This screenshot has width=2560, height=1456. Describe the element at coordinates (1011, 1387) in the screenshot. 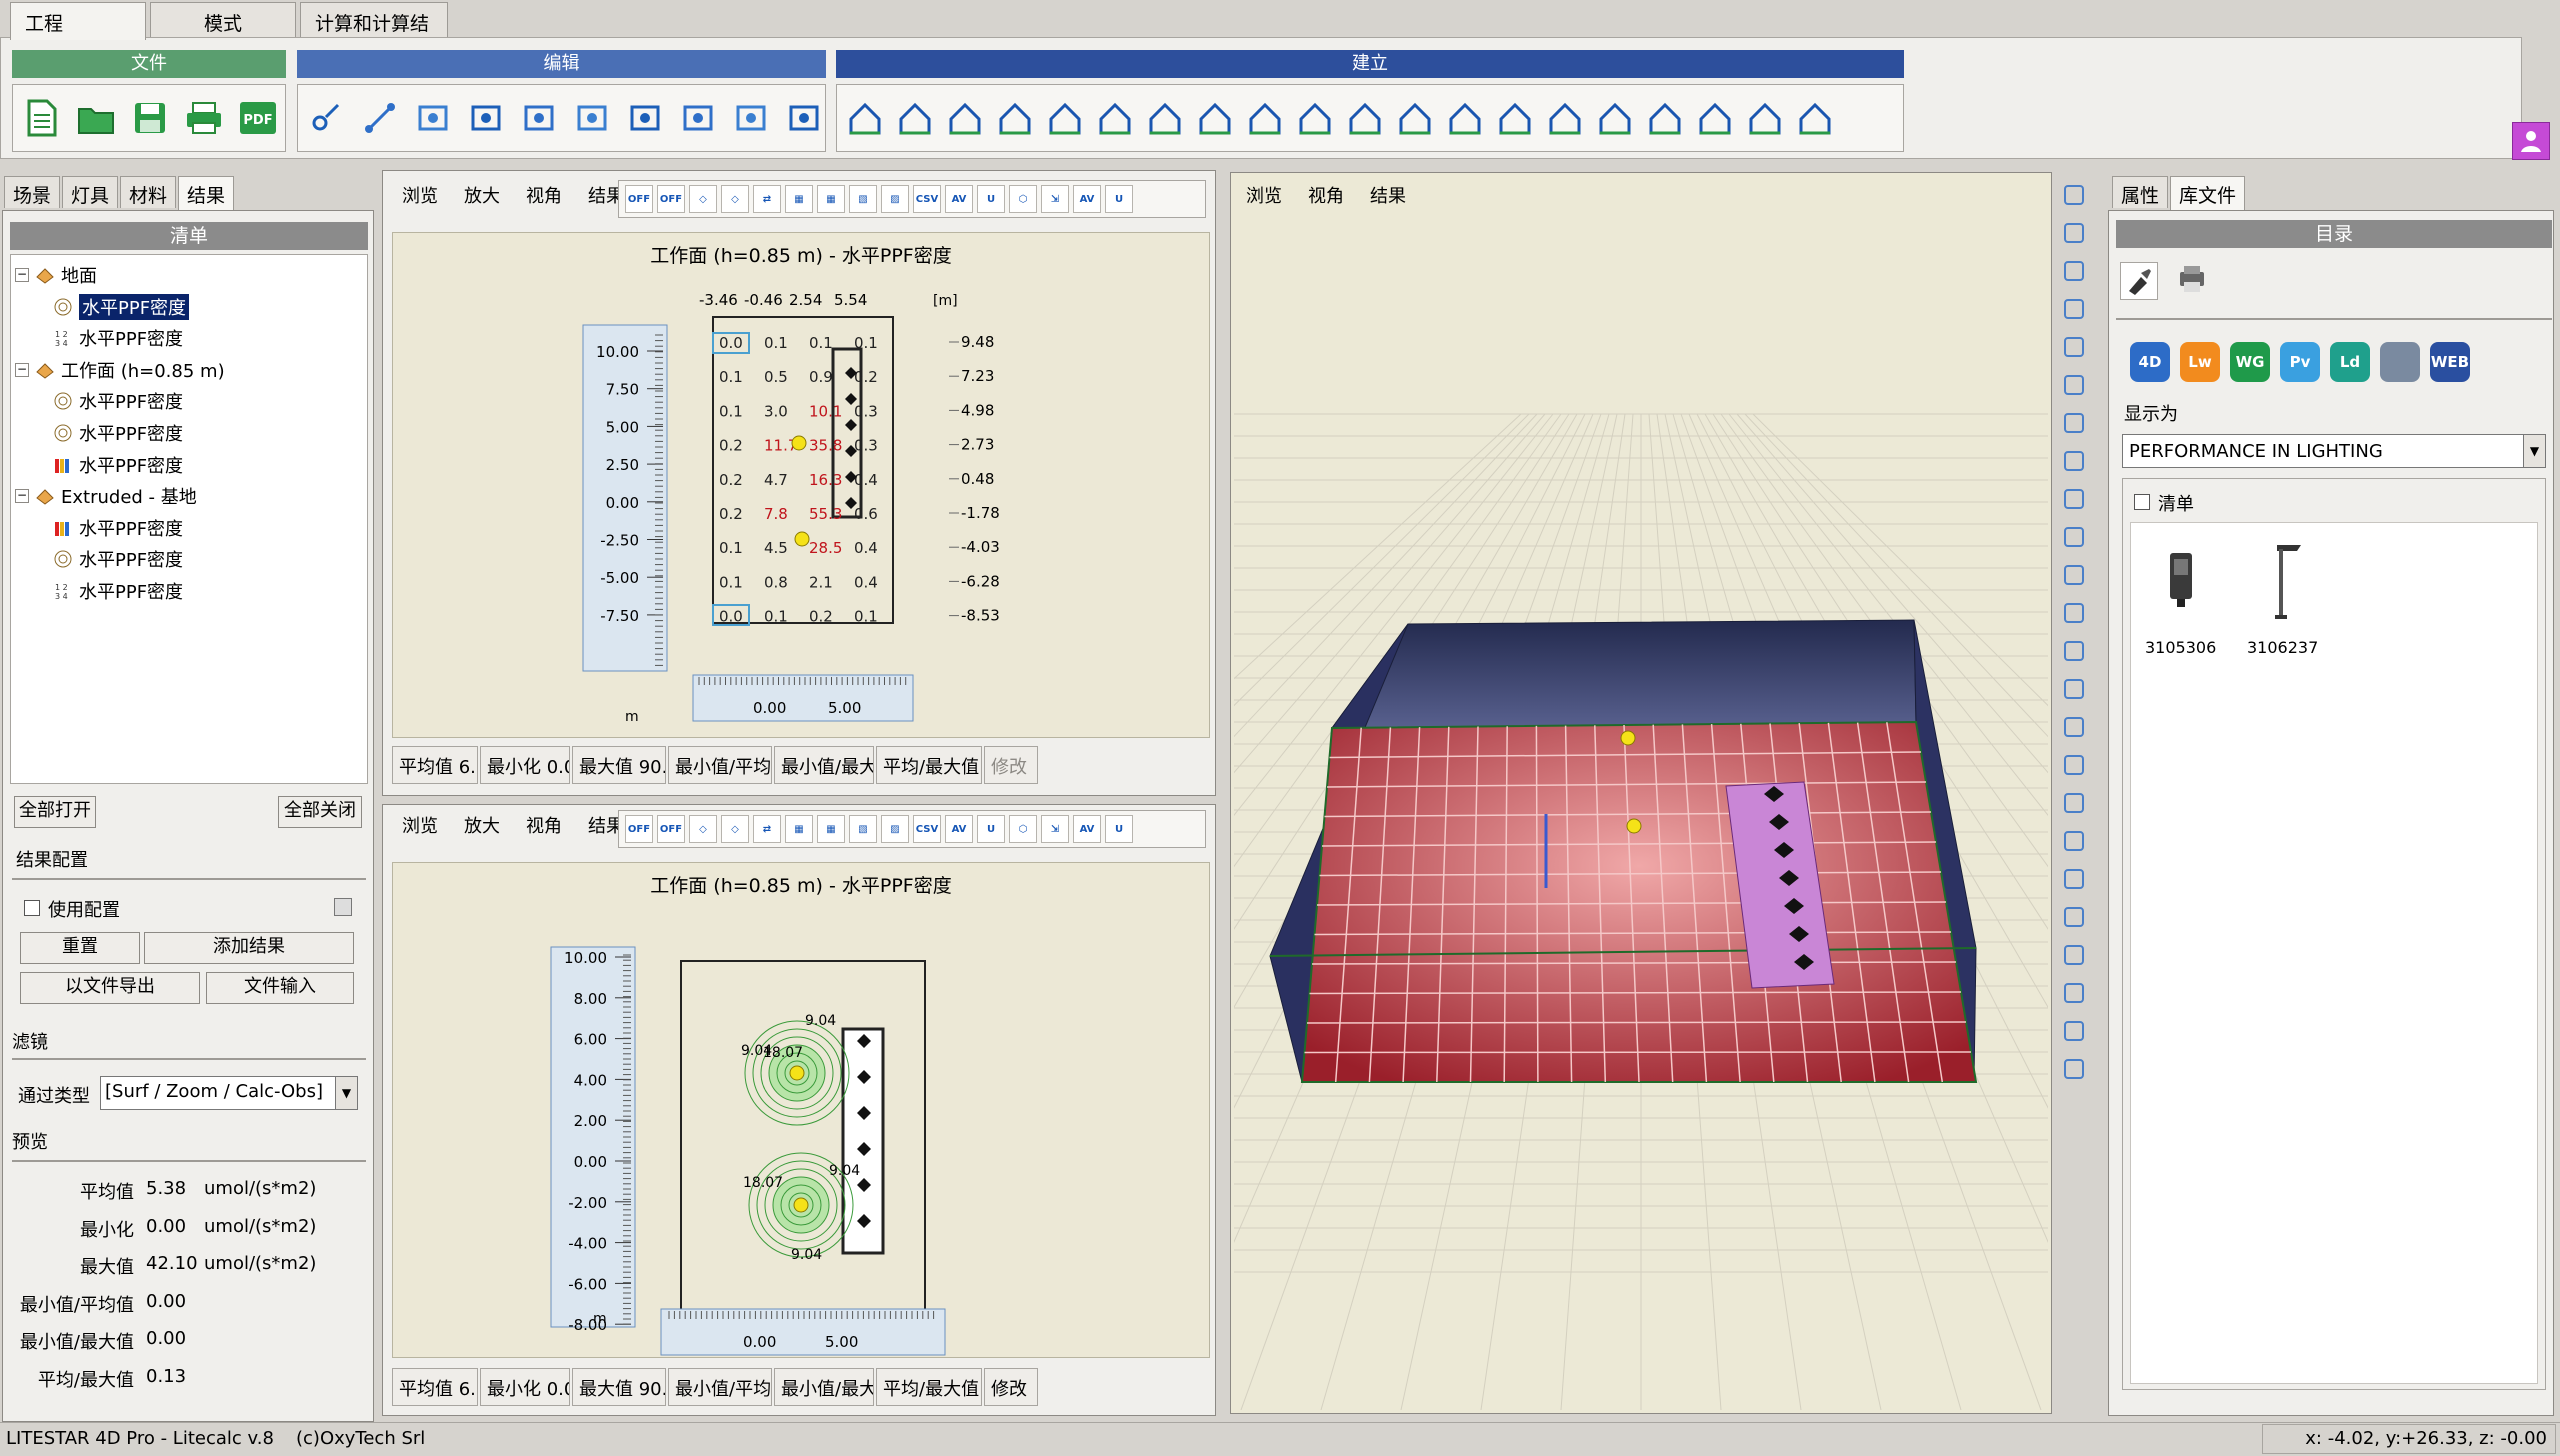

I see `modify-button: 修改` at that location.